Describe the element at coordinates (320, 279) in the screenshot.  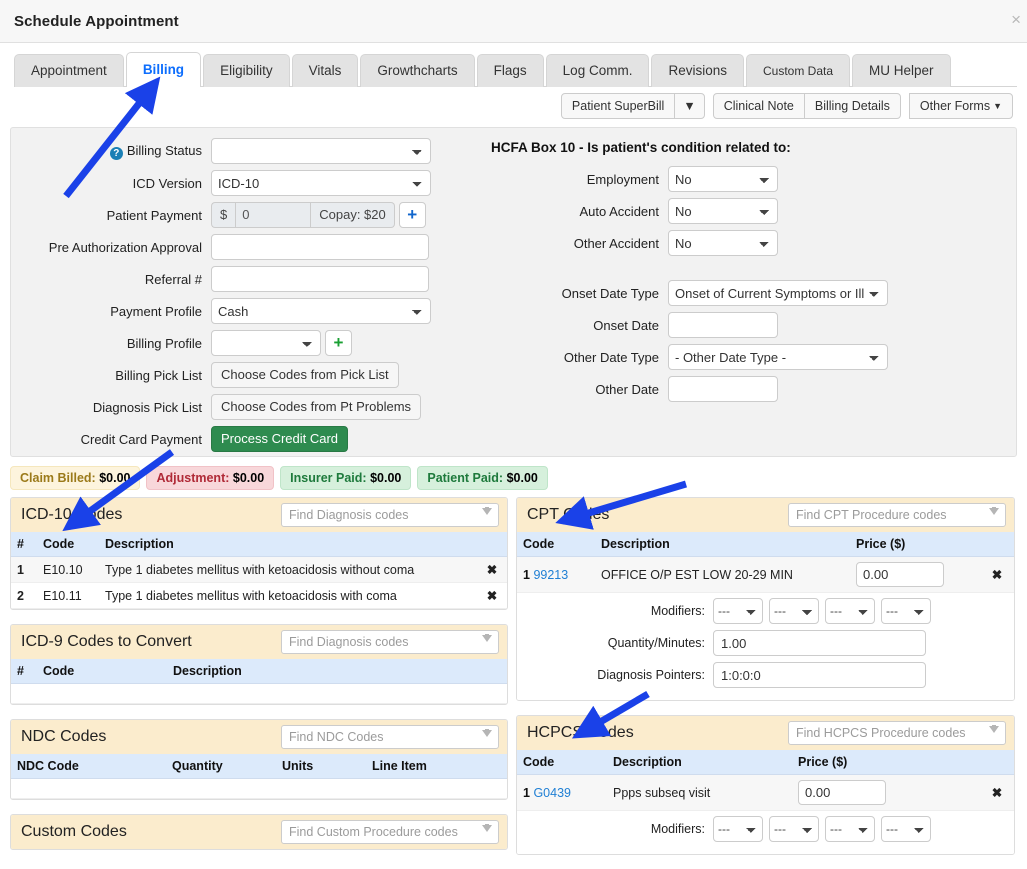
I see `referral-input` at that location.